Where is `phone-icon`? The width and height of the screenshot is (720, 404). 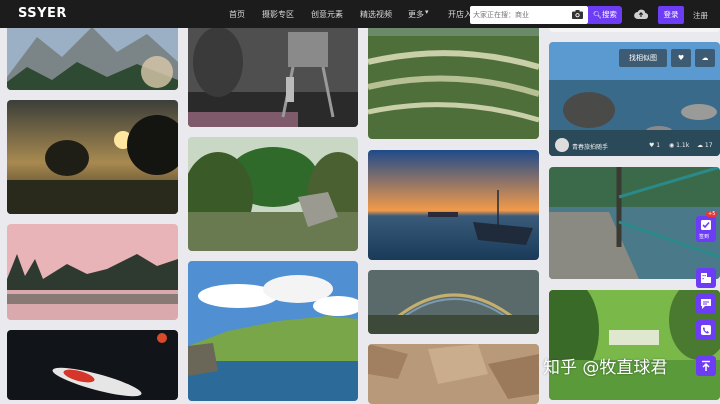
phone-icon is located at coordinates (706, 330).